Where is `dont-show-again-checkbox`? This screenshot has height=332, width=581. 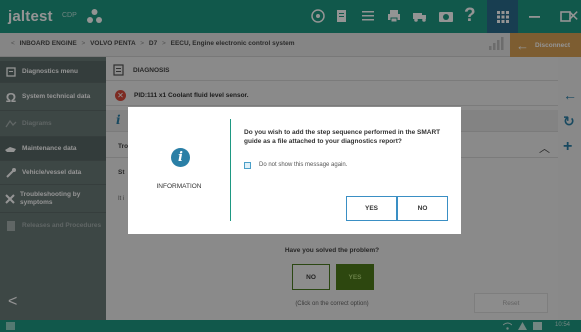 dont-show-again-checkbox is located at coordinates (247, 165).